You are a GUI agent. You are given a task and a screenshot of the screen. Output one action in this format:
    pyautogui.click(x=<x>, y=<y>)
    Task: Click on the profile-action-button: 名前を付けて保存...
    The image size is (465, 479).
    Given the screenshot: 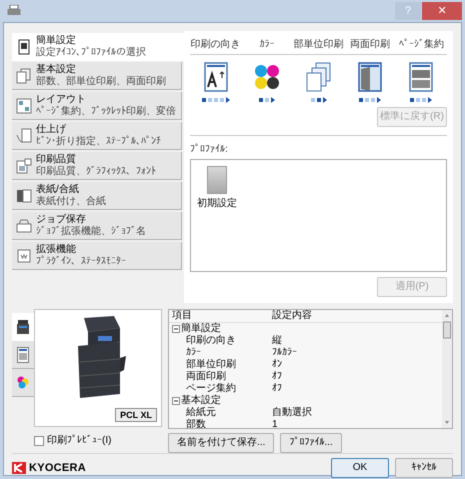 What is the action you would take?
    pyautogui.click(x=221, y=443)
    